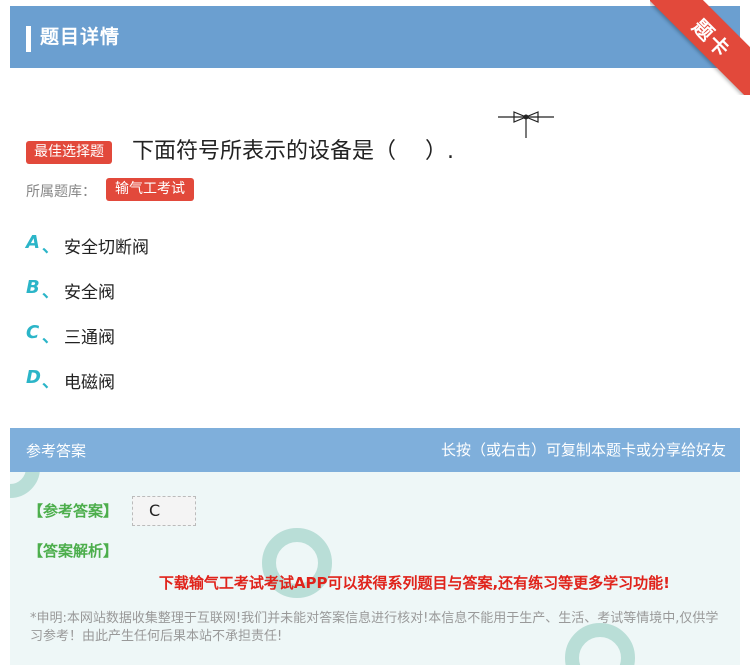 This screenshot has height=665, width=750. I want to click on bank-label: 所属题库：, so click(61, 192).